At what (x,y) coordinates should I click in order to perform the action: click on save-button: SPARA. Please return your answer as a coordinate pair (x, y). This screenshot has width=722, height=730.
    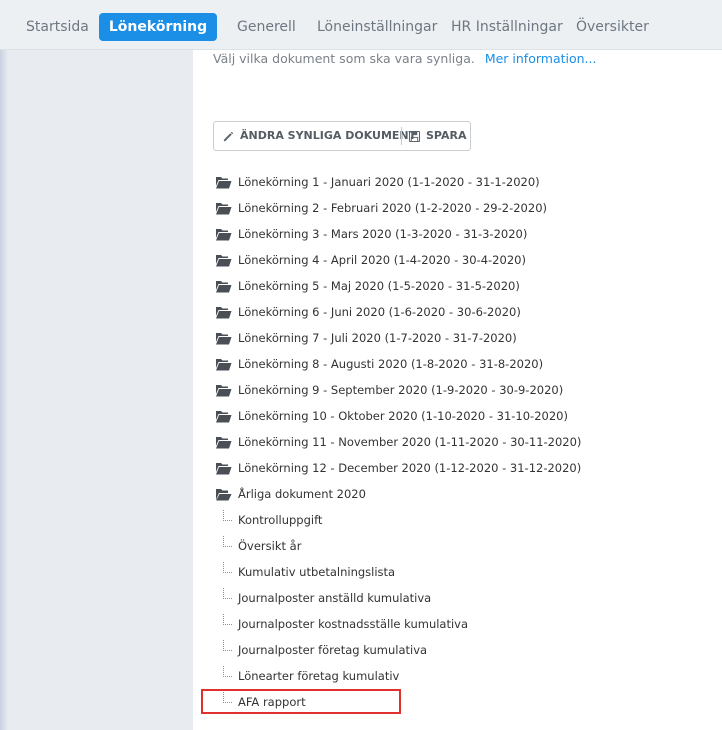
    Looking at the image, I should click on (437, 136).